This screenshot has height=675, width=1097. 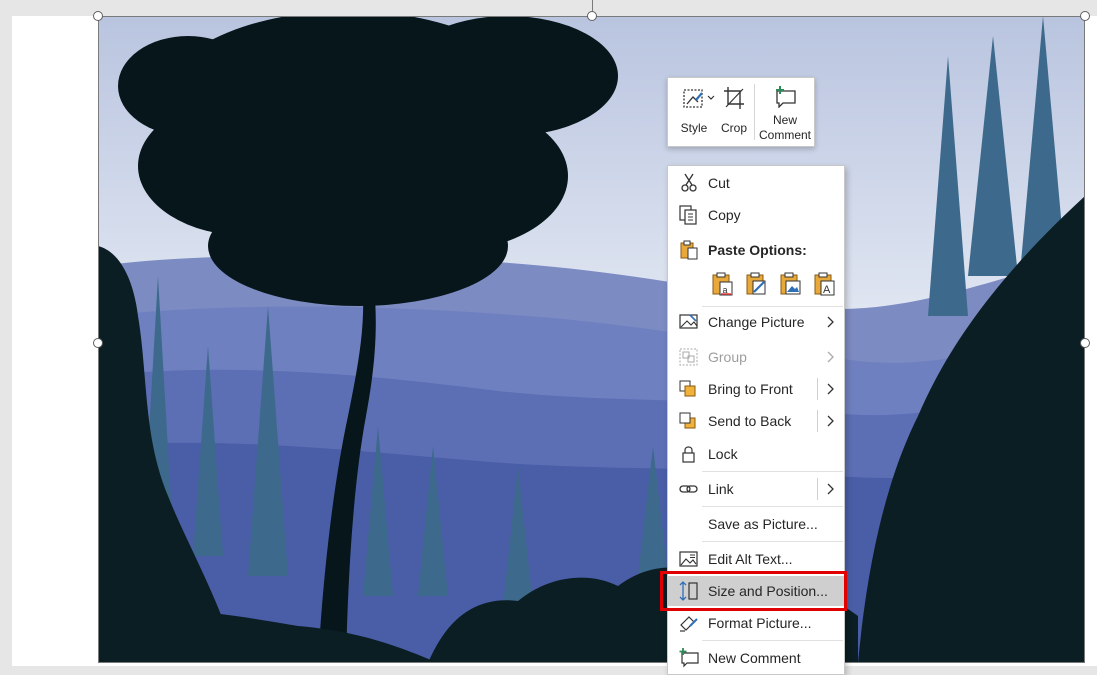 What do you see at coordinates (1085, 343) in the screenshot?
I see `resize-handle-right` at bounding box center [1085, 343].